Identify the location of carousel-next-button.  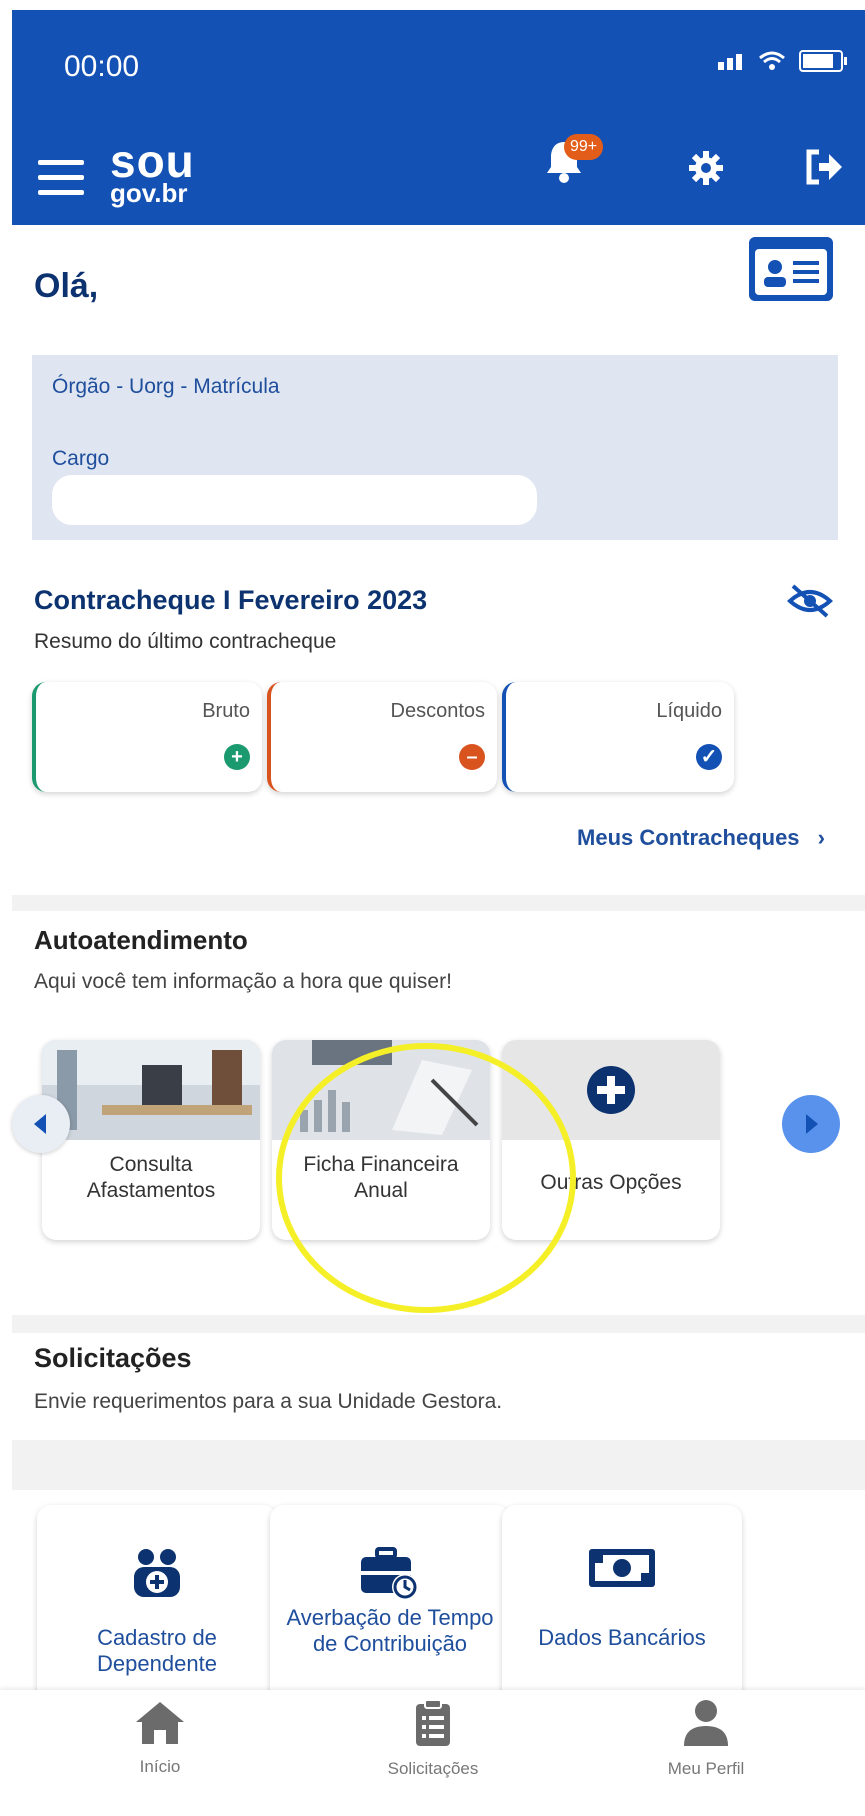
(811, 1124).